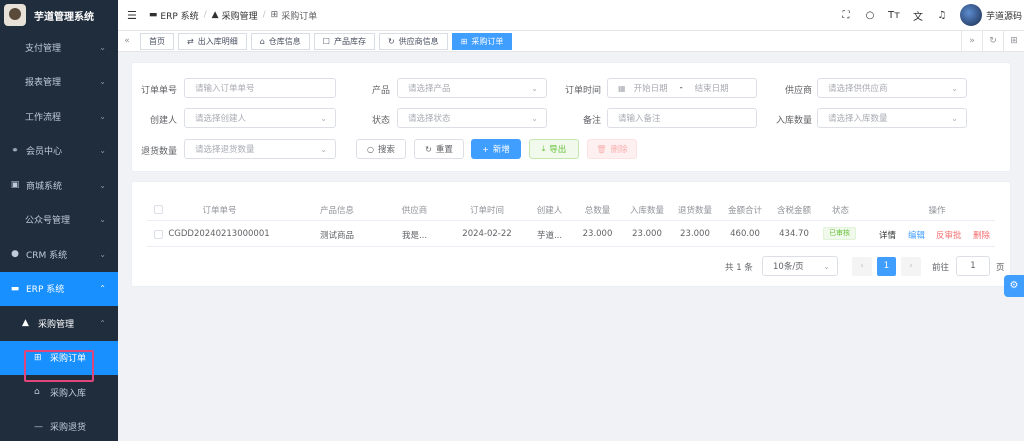 Image resolution: width=1024 pixels, height=441 pixels. Describe the element at coordinates (949, 235) in the screenshot. I see `unapprove-link: 反审批` at that location.